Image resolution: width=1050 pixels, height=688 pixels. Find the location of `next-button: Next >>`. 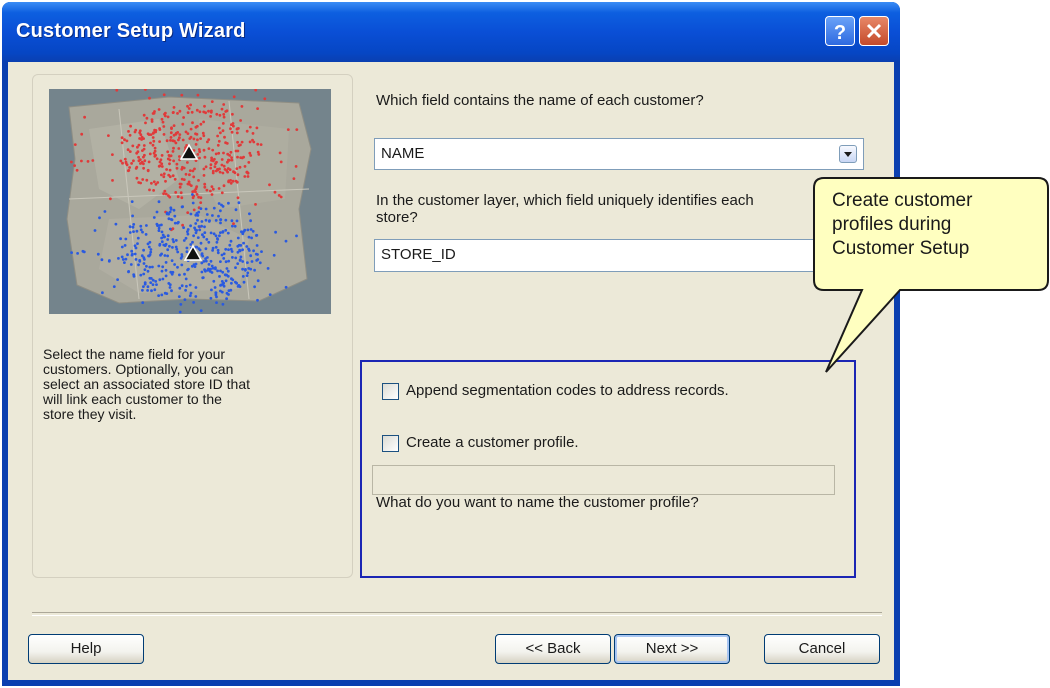

next-button: Next >> is located at coordinates (672, 649).